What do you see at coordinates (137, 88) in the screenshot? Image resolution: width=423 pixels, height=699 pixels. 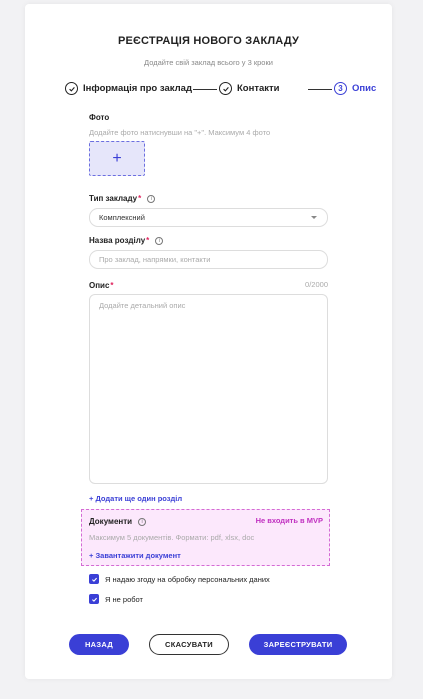 I see `step-label: Інформація про заклад` at bounding box center [137, 88].